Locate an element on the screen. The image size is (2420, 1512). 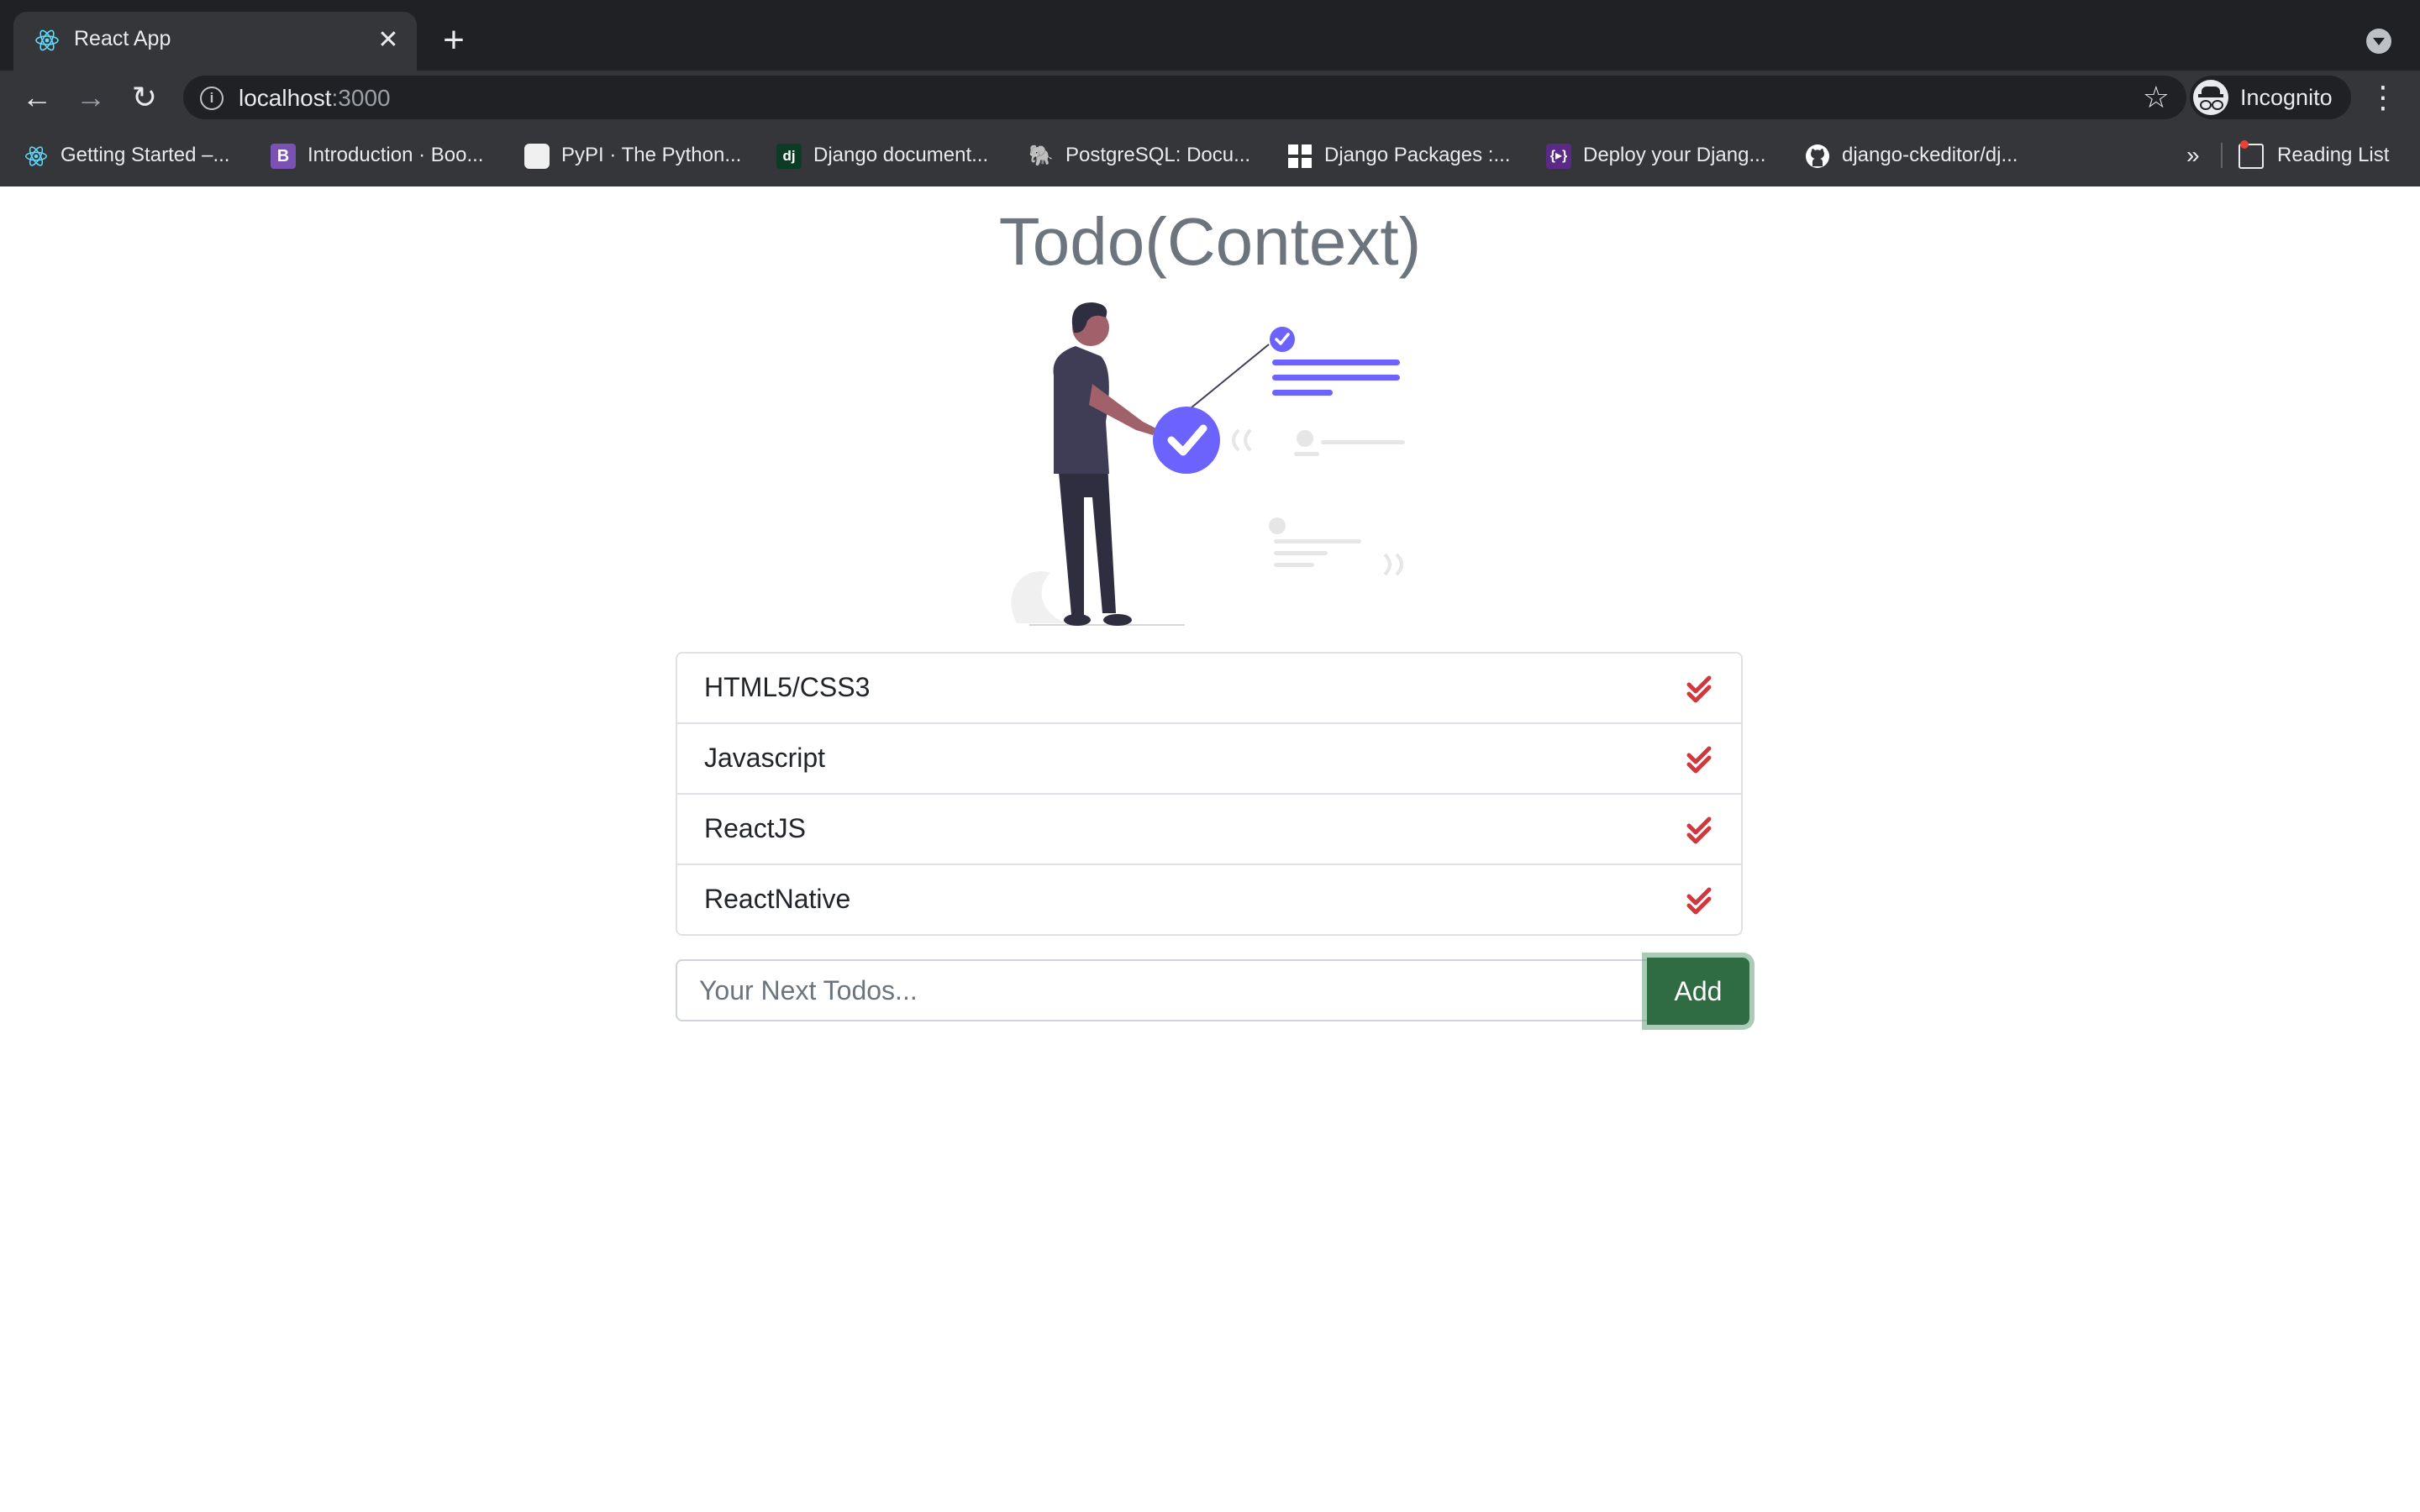
address-bar: i localhost:3000 ☆ is located at coordinates (1184, 97).